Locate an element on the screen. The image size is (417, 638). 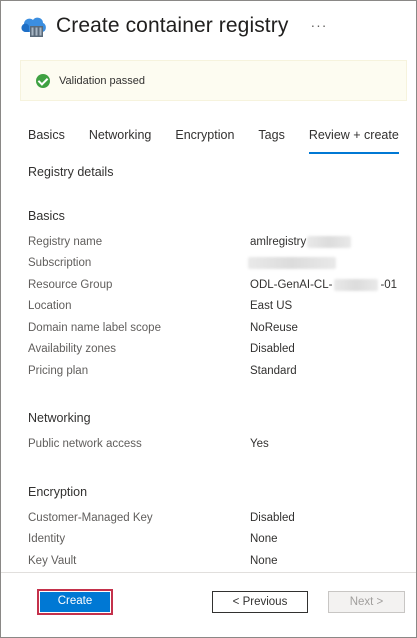
create-button-highlight: Create is located at coordinates (75, 602).